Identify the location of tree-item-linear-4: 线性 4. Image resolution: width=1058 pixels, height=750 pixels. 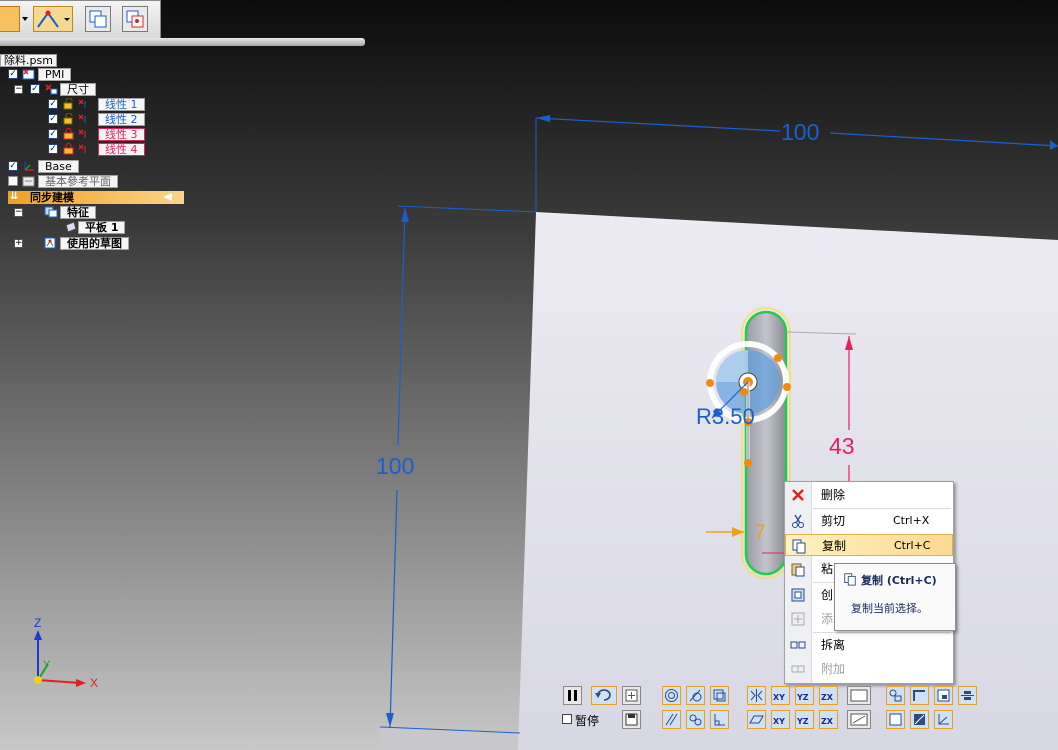
(121, 149).